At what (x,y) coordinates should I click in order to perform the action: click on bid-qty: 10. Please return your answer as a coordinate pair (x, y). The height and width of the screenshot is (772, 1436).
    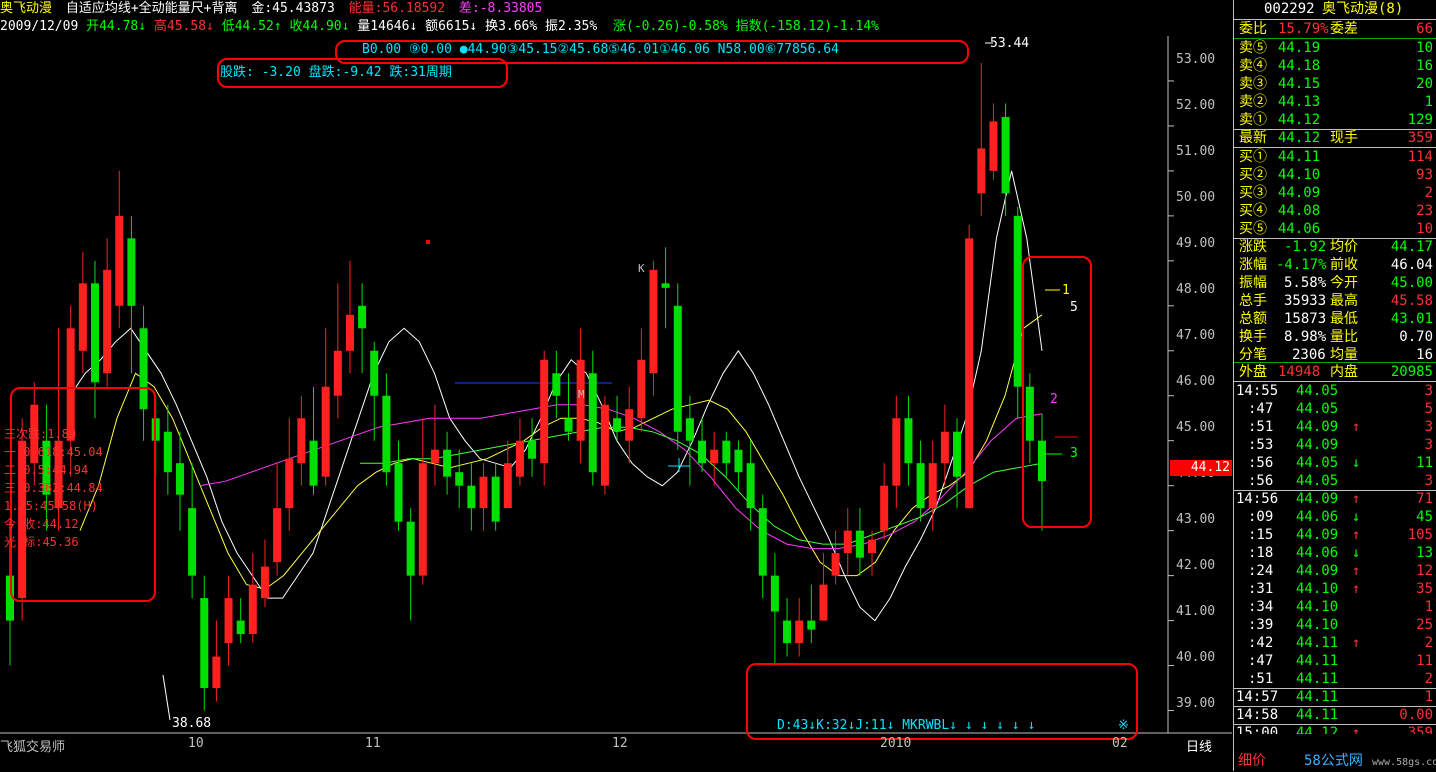
    Looking at the image, I should click on (1424, 229).